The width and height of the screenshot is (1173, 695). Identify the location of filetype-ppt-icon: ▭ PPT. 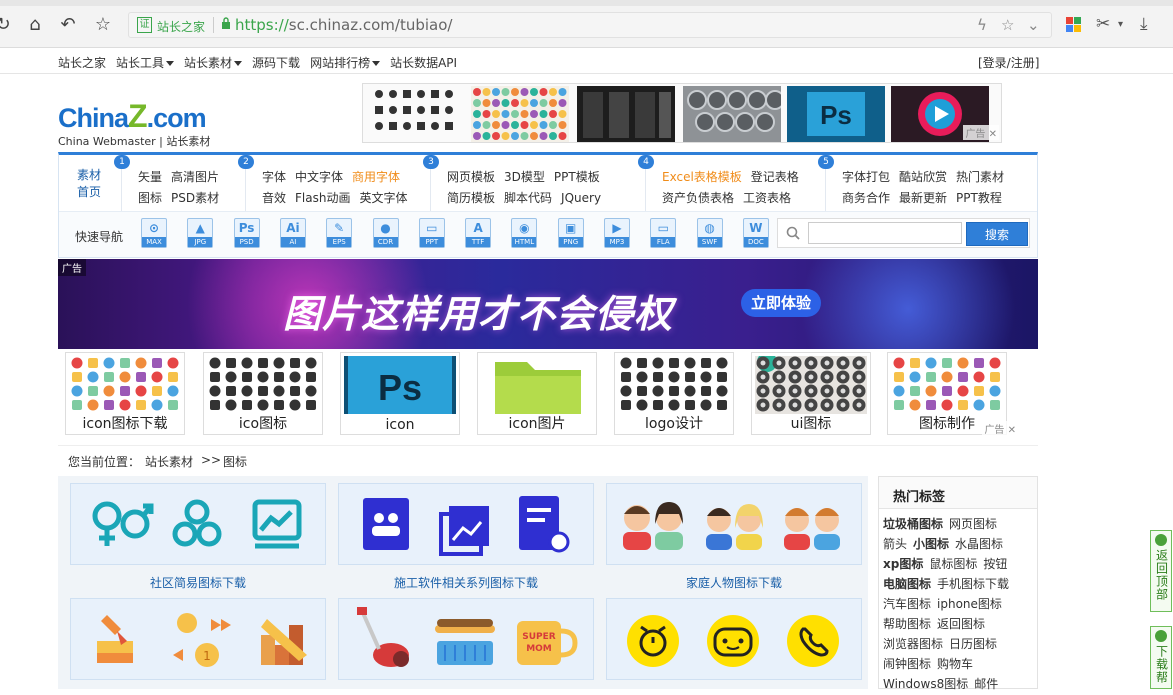
(431, 233).